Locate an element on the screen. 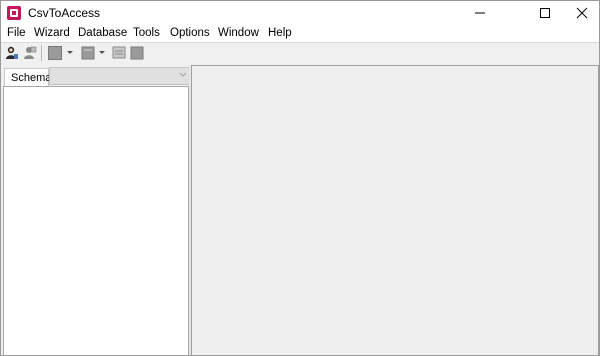 This screenshot has height=356, width=600. toolbar-separator is located at coordinates (41, 53).